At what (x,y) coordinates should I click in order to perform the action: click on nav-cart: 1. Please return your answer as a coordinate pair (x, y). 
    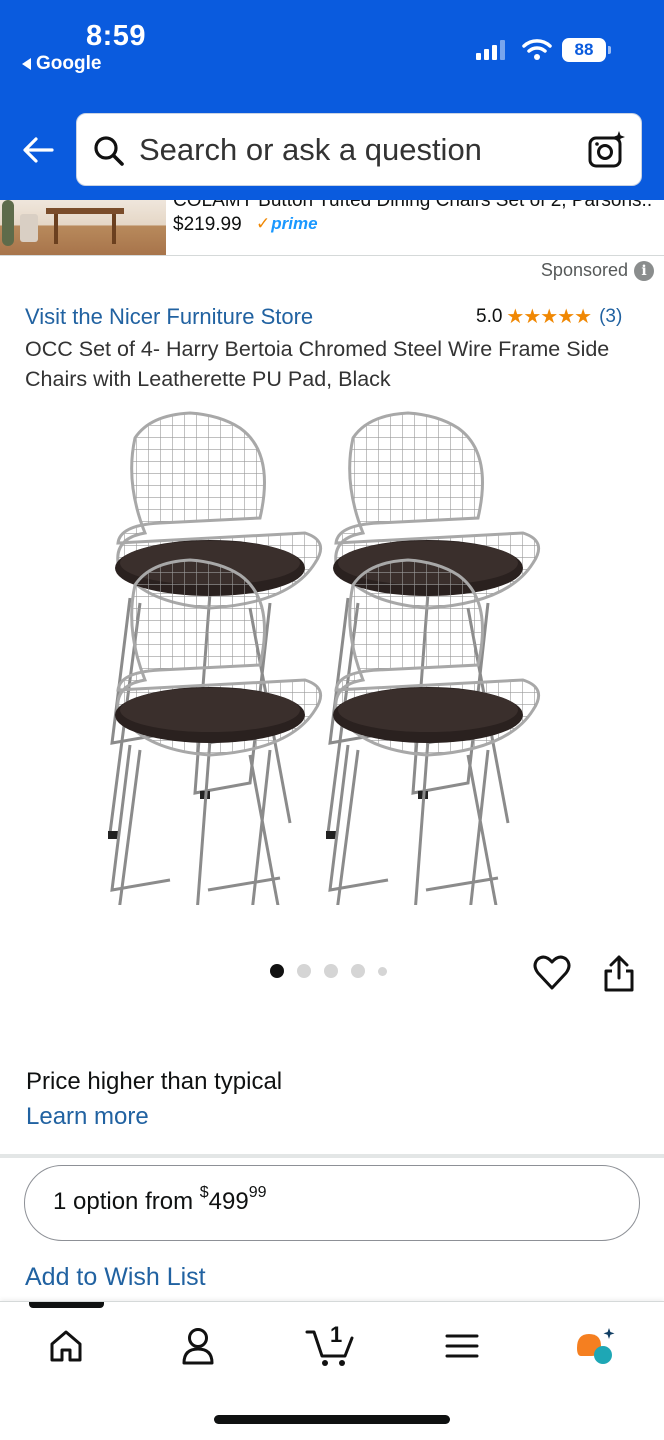
    Looking at the image, I should click on (330, 1345).